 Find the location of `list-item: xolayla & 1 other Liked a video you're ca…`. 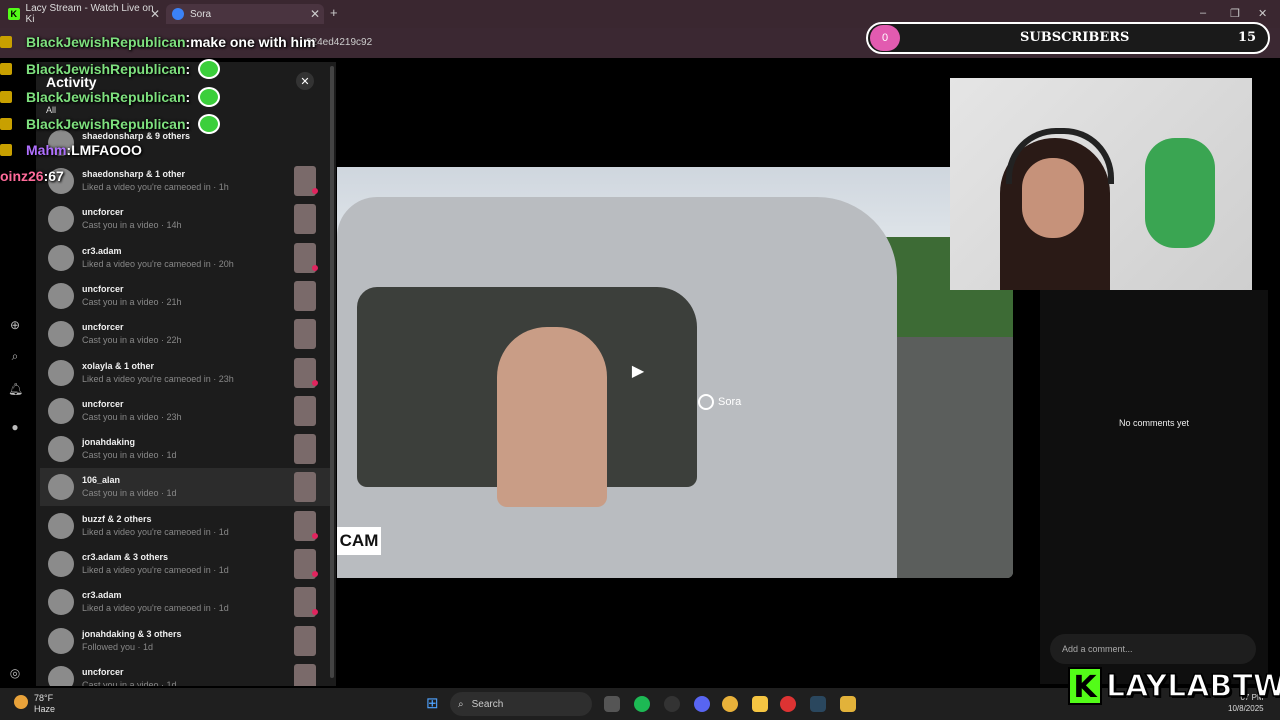

list-item: xolayla & 1 other Liked a video you're ca… is located at coordinates (185, 373).